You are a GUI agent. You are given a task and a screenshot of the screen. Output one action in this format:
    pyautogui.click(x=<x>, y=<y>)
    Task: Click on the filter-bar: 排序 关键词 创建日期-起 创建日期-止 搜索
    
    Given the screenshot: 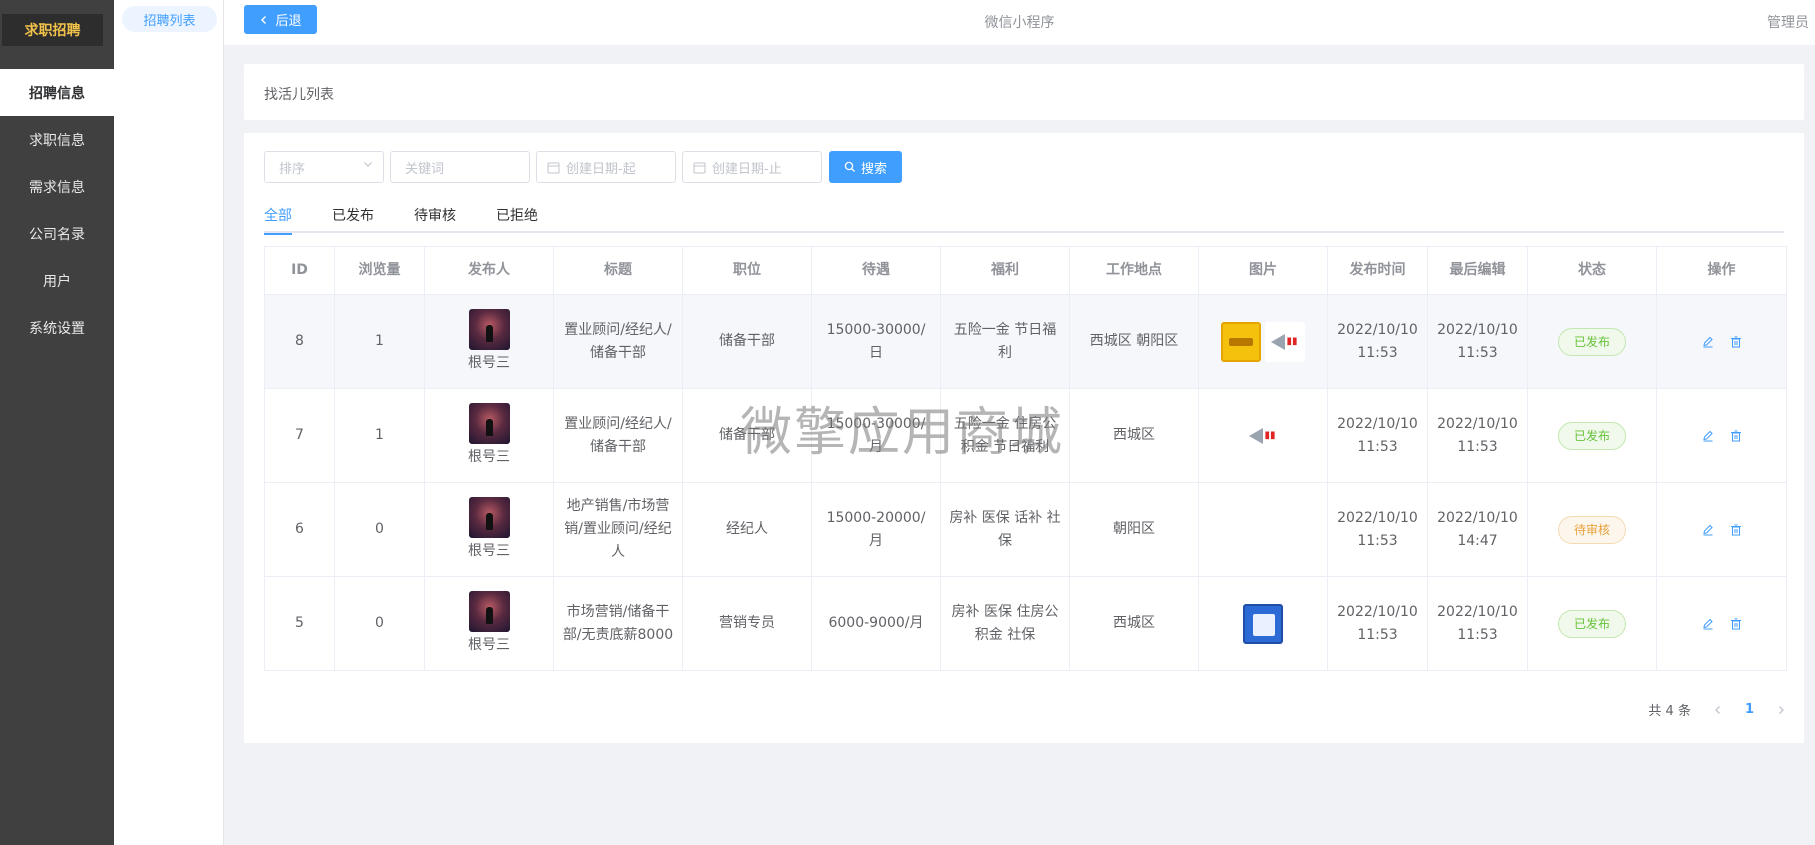 What is the action you would take?
    pyautogui.click(x=583, y=167)
    